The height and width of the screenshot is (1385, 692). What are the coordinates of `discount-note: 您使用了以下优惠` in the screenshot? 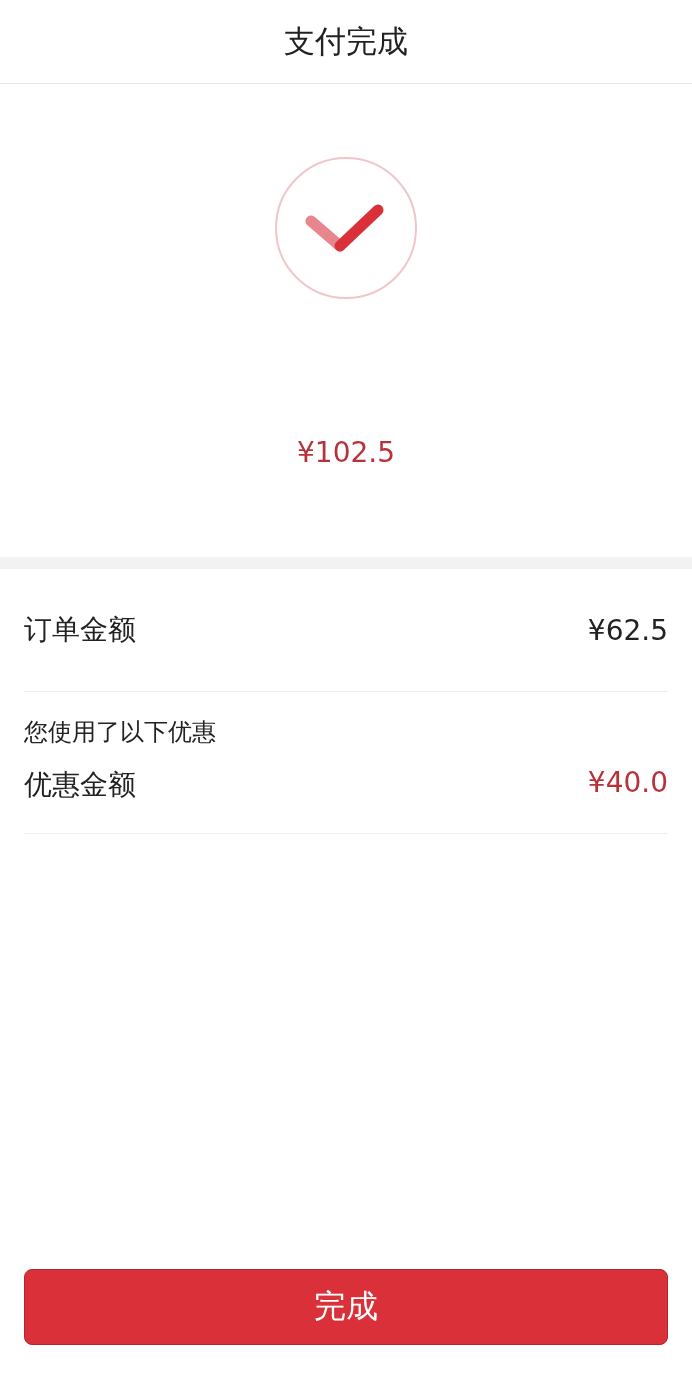 It's located at (120, 732).